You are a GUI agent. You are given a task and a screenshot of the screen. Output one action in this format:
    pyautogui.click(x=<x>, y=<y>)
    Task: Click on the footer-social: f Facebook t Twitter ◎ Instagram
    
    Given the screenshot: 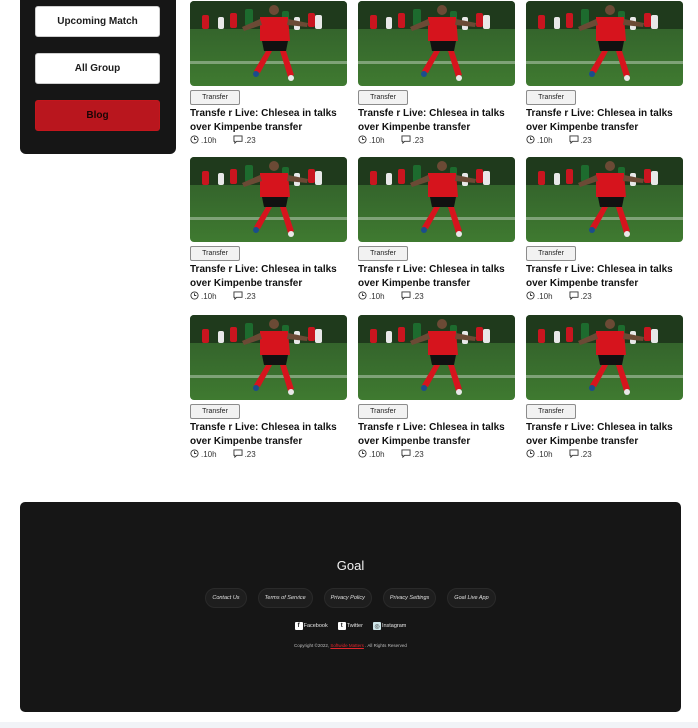 What is the action you would take?
    pyautogui.click(x=350, y=626)
    